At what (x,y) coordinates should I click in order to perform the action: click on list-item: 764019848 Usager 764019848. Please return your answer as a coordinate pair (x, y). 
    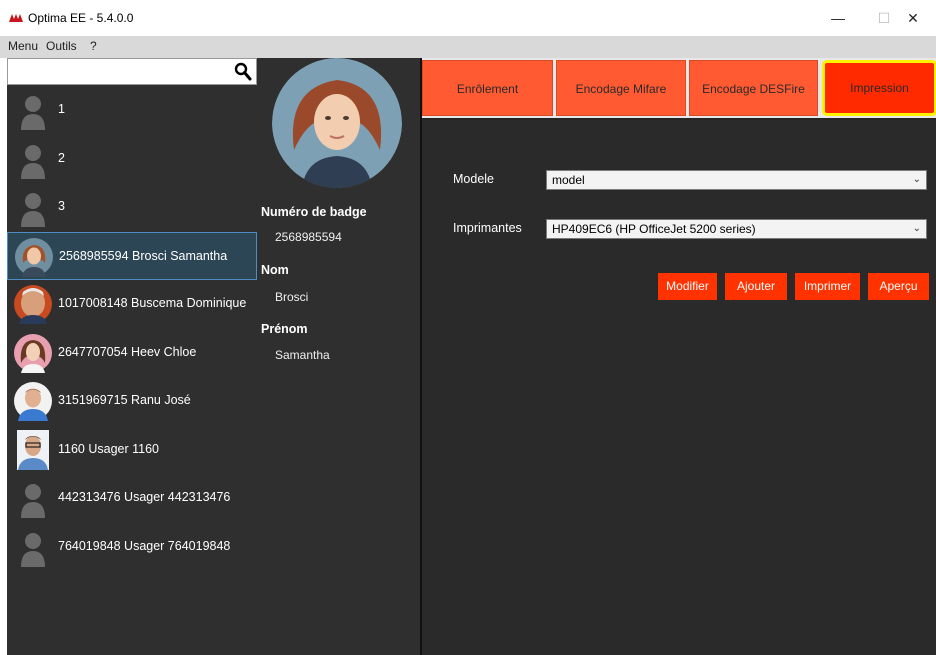
    Looking at the image, I should click on (132, 547).